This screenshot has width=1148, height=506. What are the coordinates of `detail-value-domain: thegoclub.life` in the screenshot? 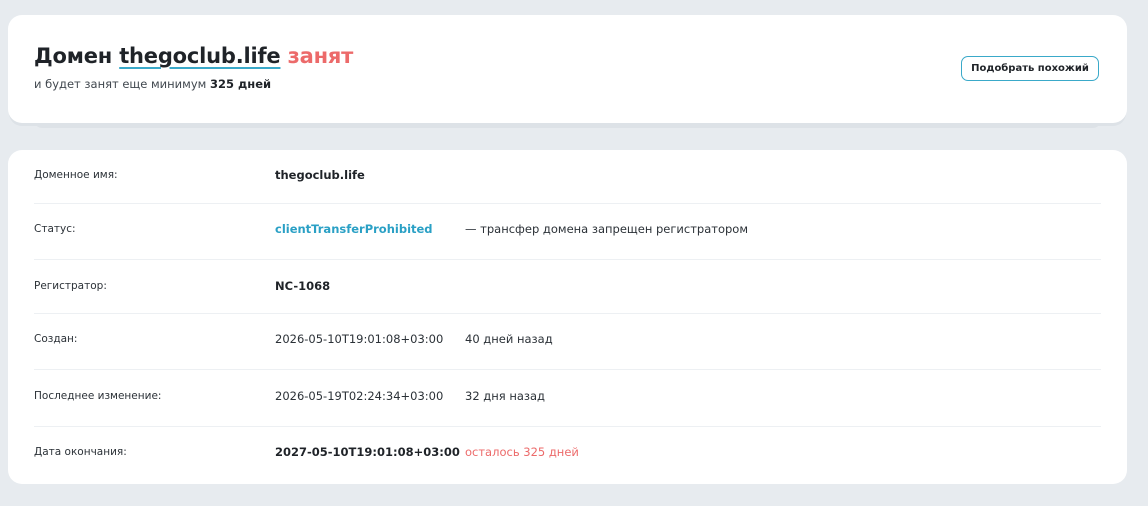 It's located at (320, 175).